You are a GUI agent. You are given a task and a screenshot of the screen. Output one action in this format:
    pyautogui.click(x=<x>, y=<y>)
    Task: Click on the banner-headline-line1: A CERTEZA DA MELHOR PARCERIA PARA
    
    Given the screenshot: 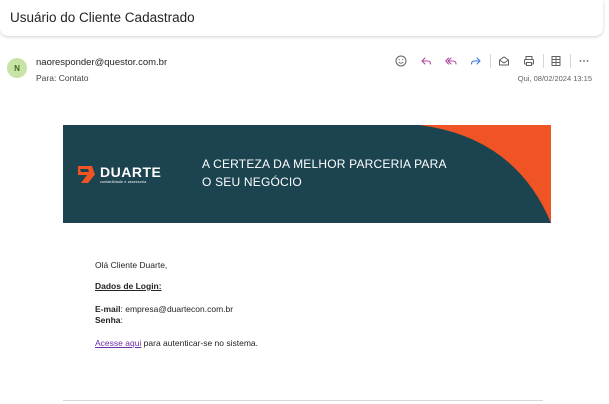 What is the action you would take?
    pyautogui.click(x=324, y=164)
    